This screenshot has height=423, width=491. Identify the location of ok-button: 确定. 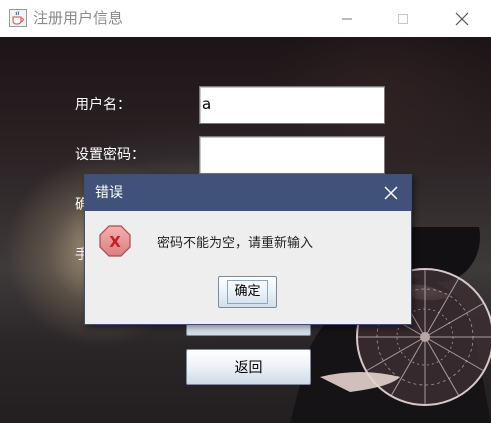
(247, 292).